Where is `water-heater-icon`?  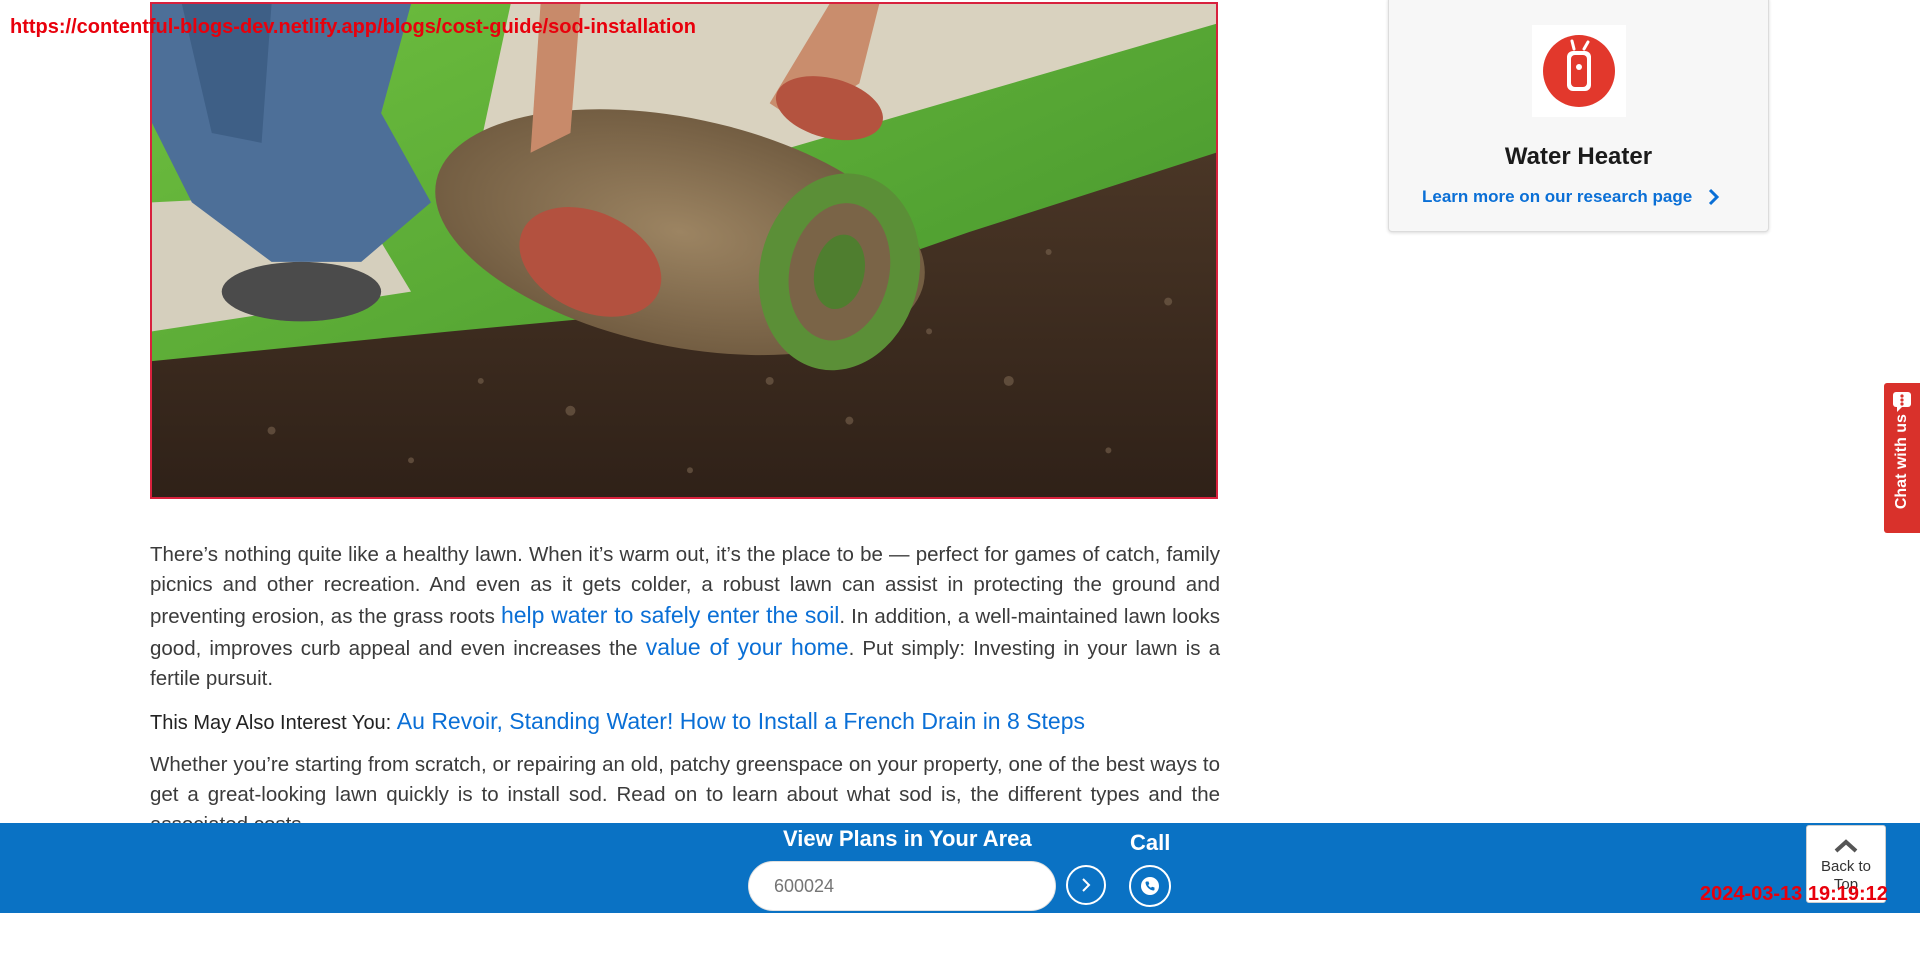
water-heater-icon is located at coordinates (1579, 71).